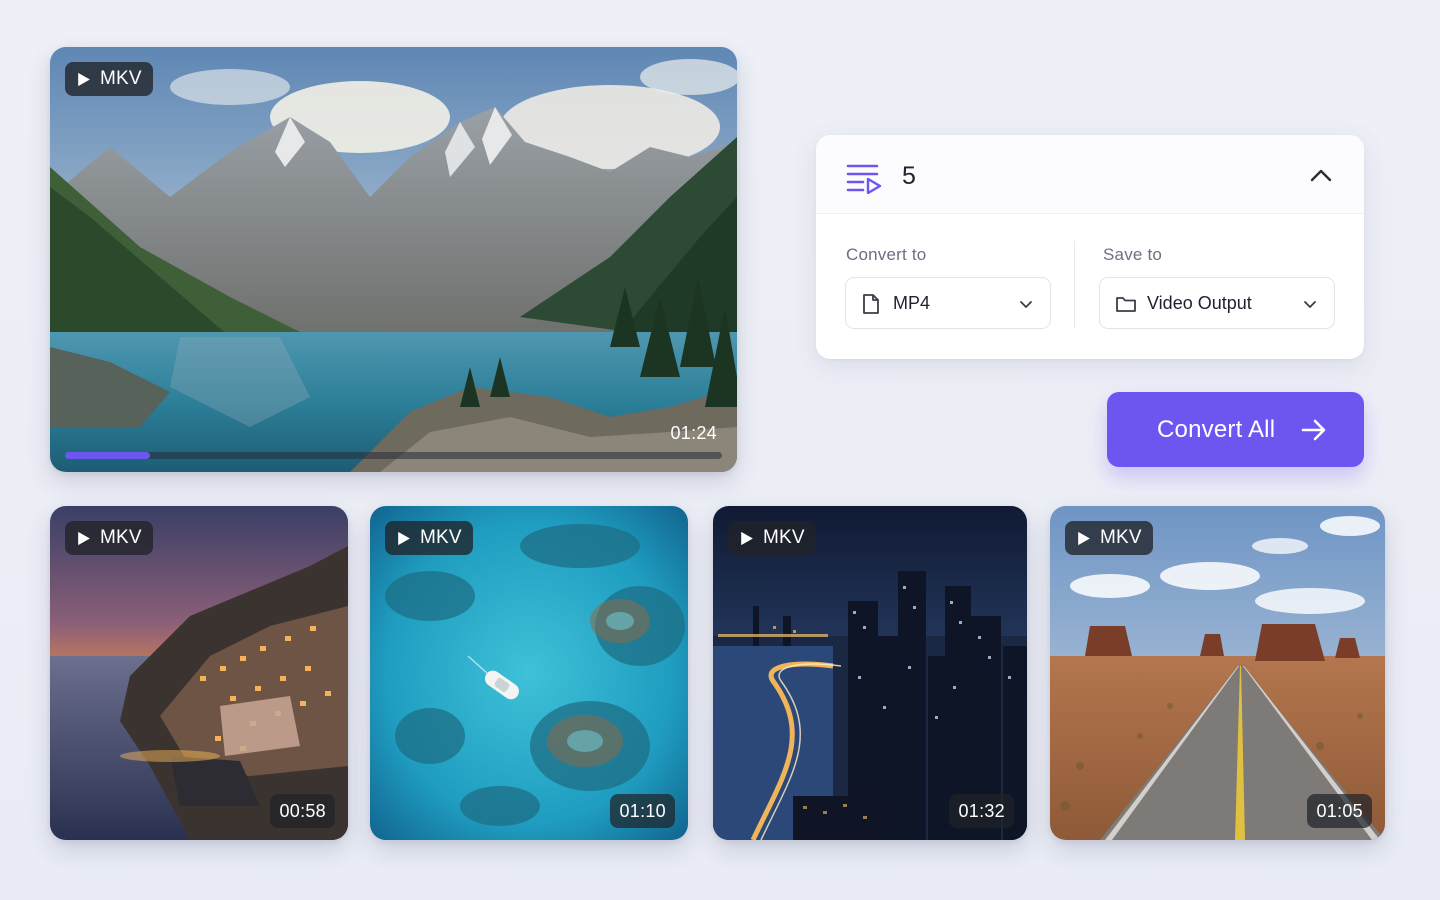 This screenshot has width=1440, height=900. Describe the element at coordinates (871, 304) in the screenshot. I see `file-icon` at that location.